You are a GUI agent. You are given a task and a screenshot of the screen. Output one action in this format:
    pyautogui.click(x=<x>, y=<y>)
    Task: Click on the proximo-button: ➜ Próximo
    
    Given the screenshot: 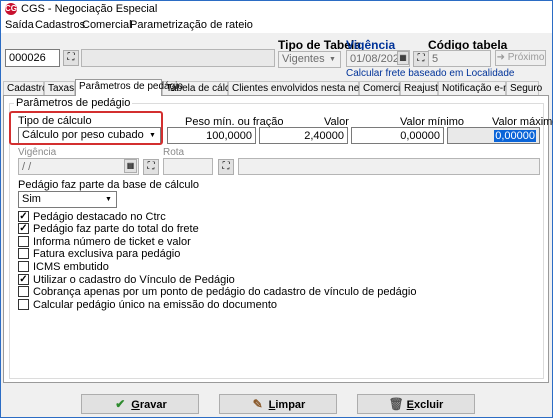 What is the action you would take?
    pyautogui.click(x=520, y=58)
    